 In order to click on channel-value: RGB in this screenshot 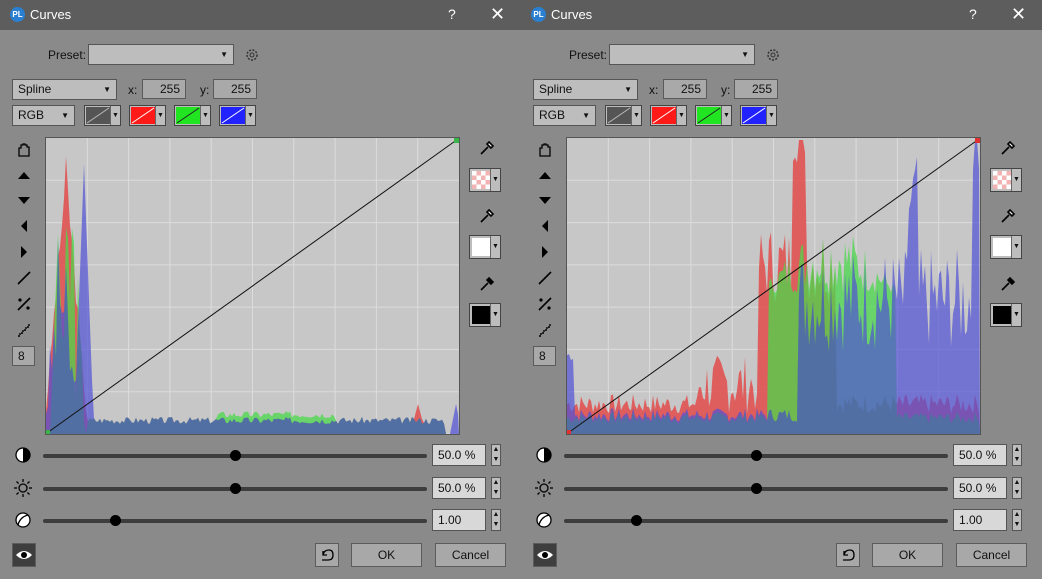, I will do `click(552, 115)`.